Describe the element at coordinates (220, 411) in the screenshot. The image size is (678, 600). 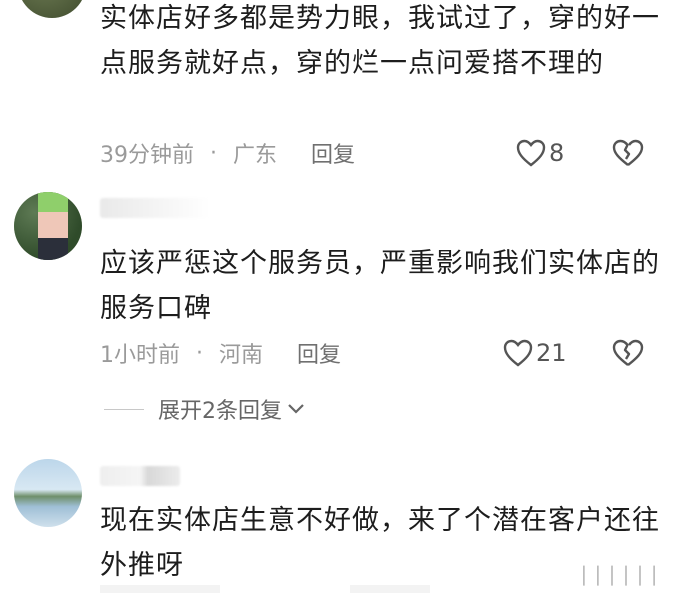
I see `expand-replies-label: 展开2条回复` at that location.